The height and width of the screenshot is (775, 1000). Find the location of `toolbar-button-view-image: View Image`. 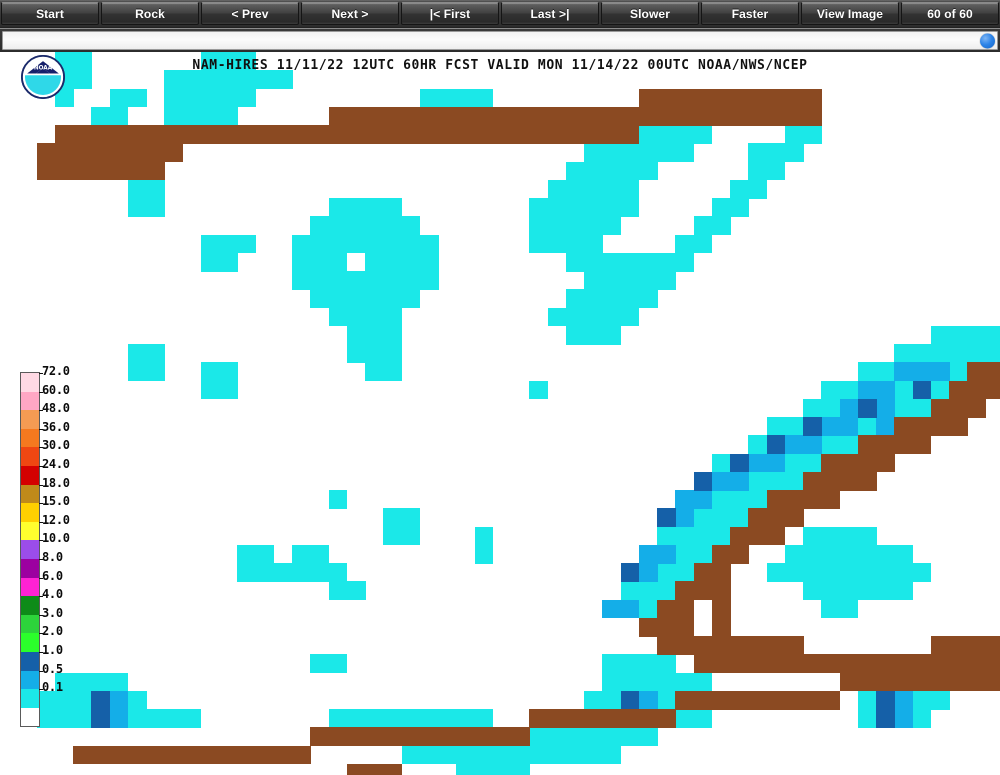

toolbar-button-view-image: View Image is located at coordinates (850, 13).